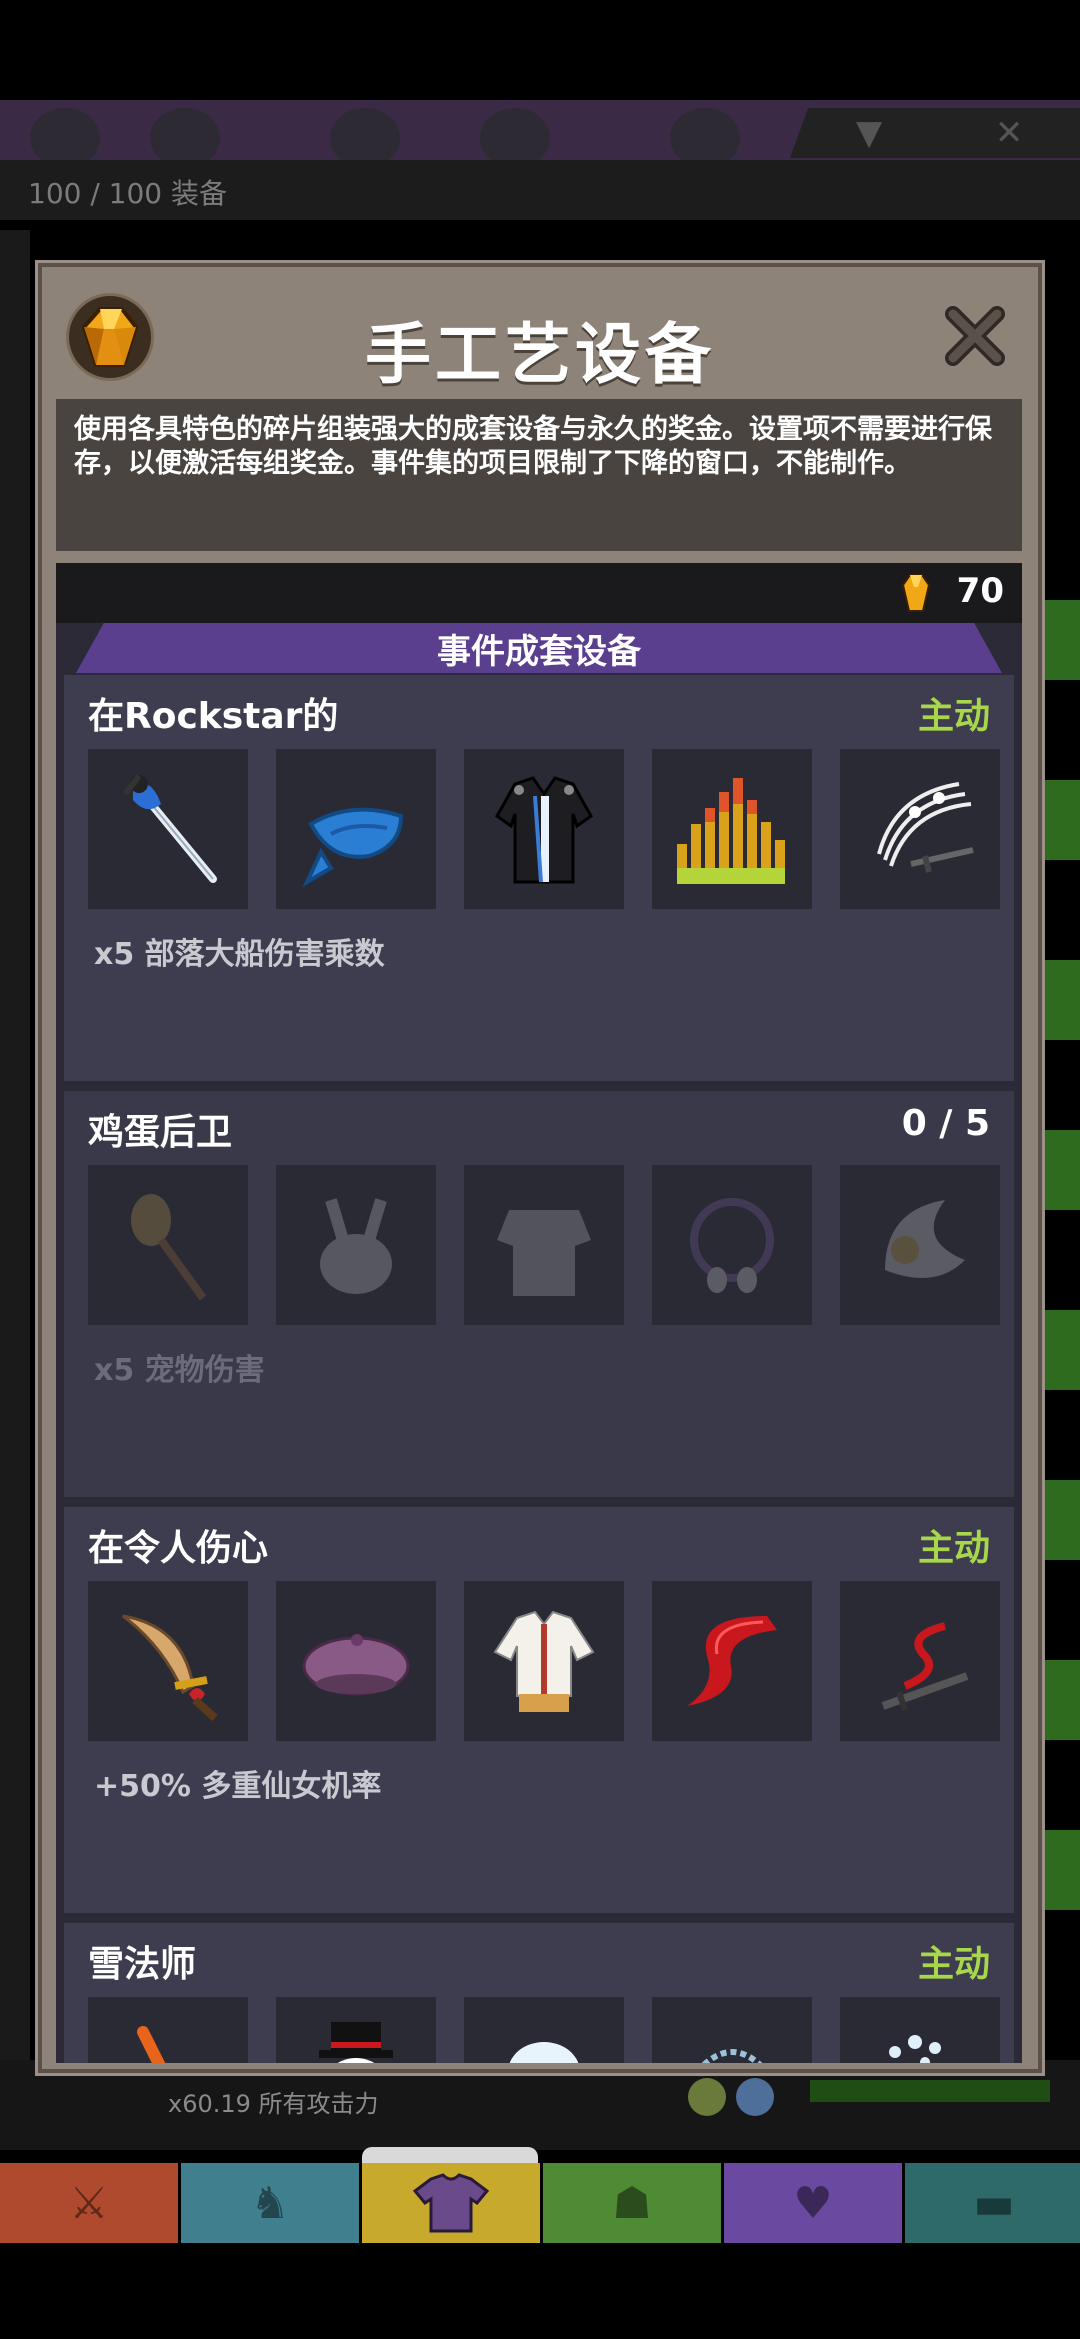 This screenshot has width=1080, height=2339. I want to click on red-ribbon-icon, so click(732, 1661).